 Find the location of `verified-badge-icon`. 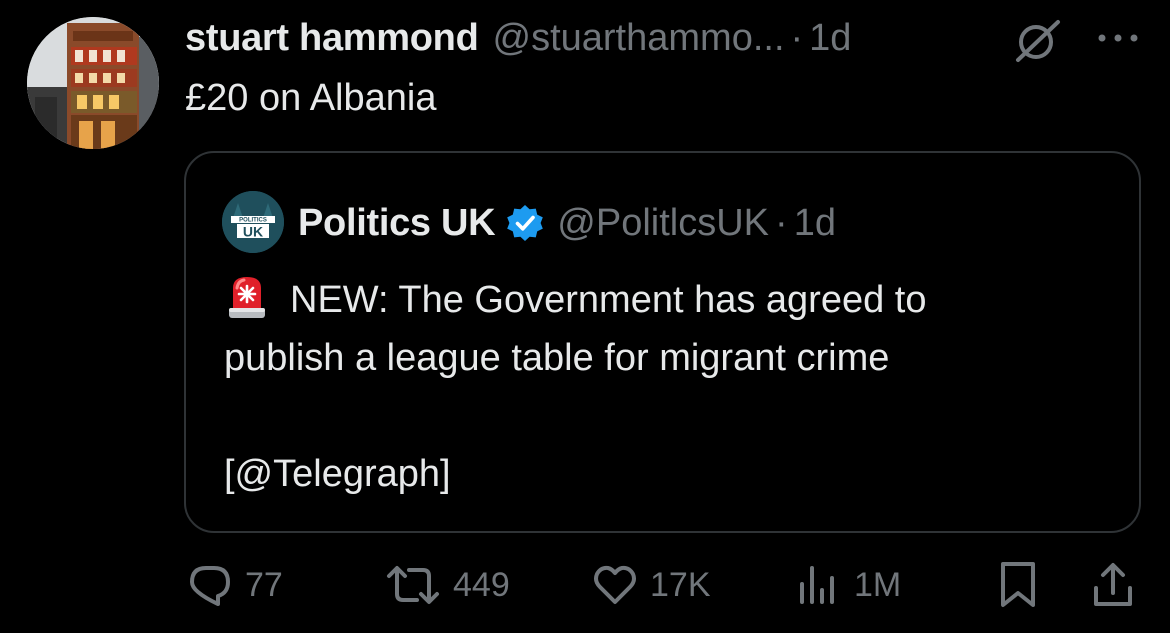

verified-badge-icon is located at coordinates (525, 223).